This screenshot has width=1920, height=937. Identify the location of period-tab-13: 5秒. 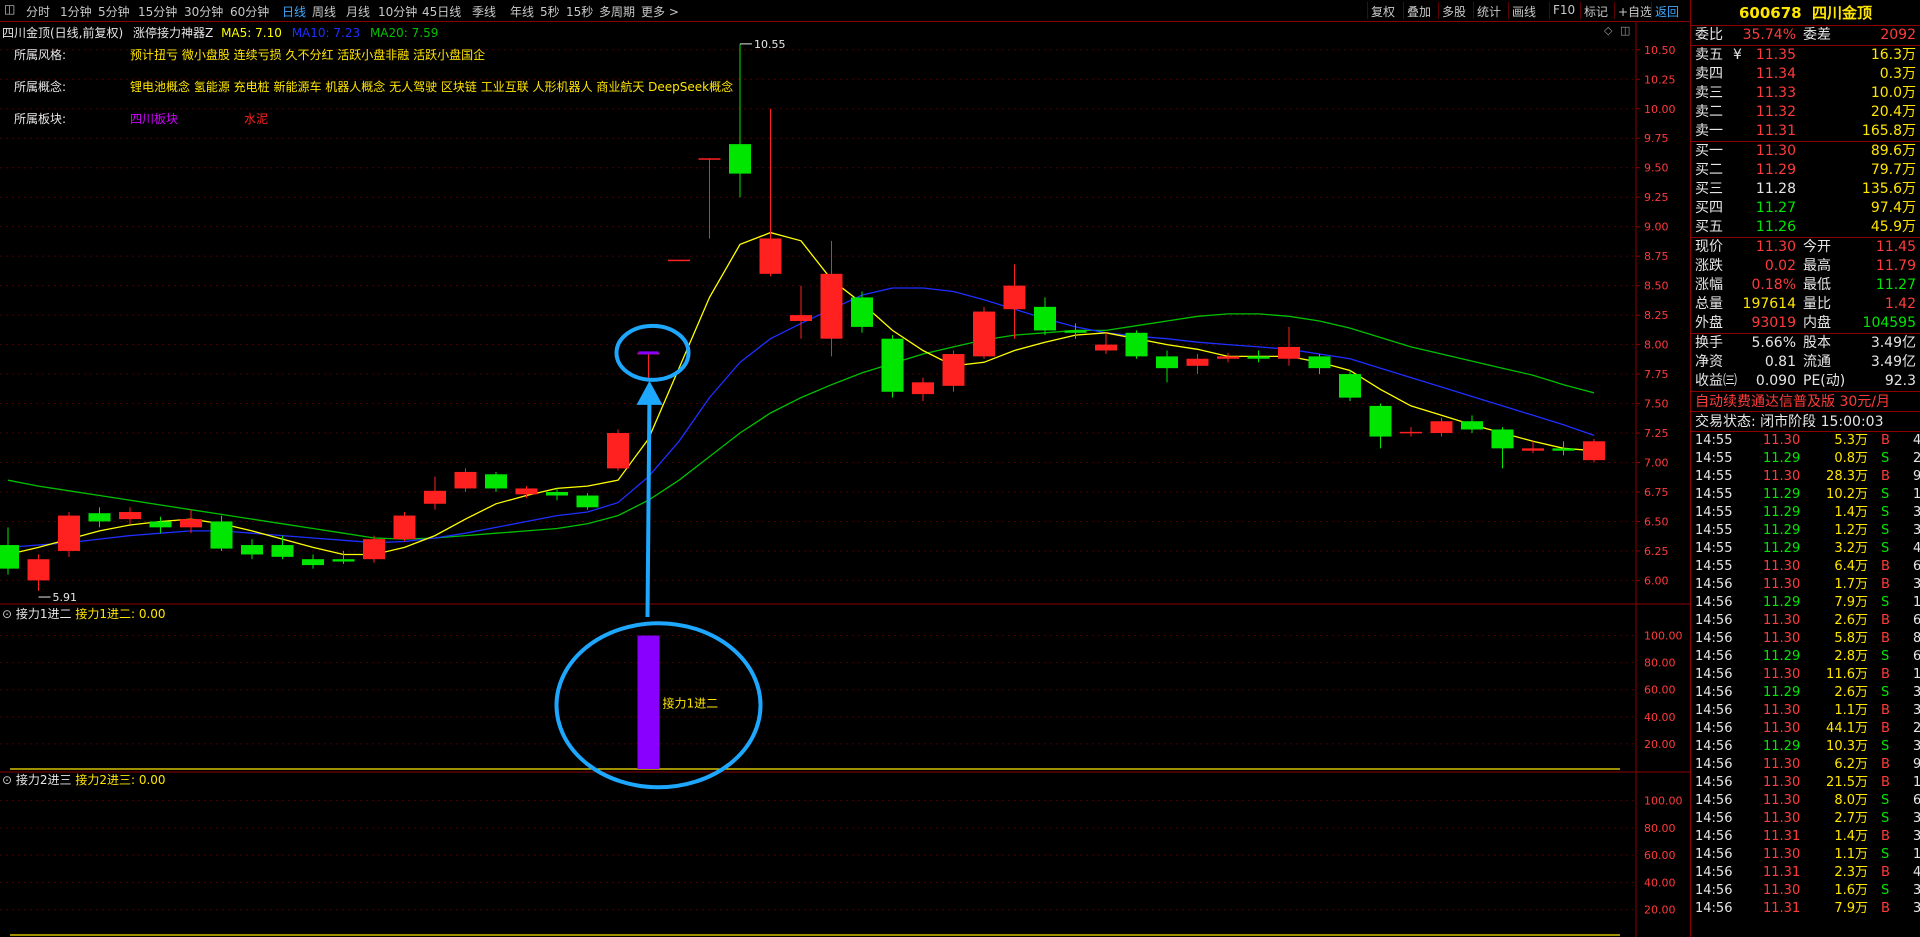
(550, 11).